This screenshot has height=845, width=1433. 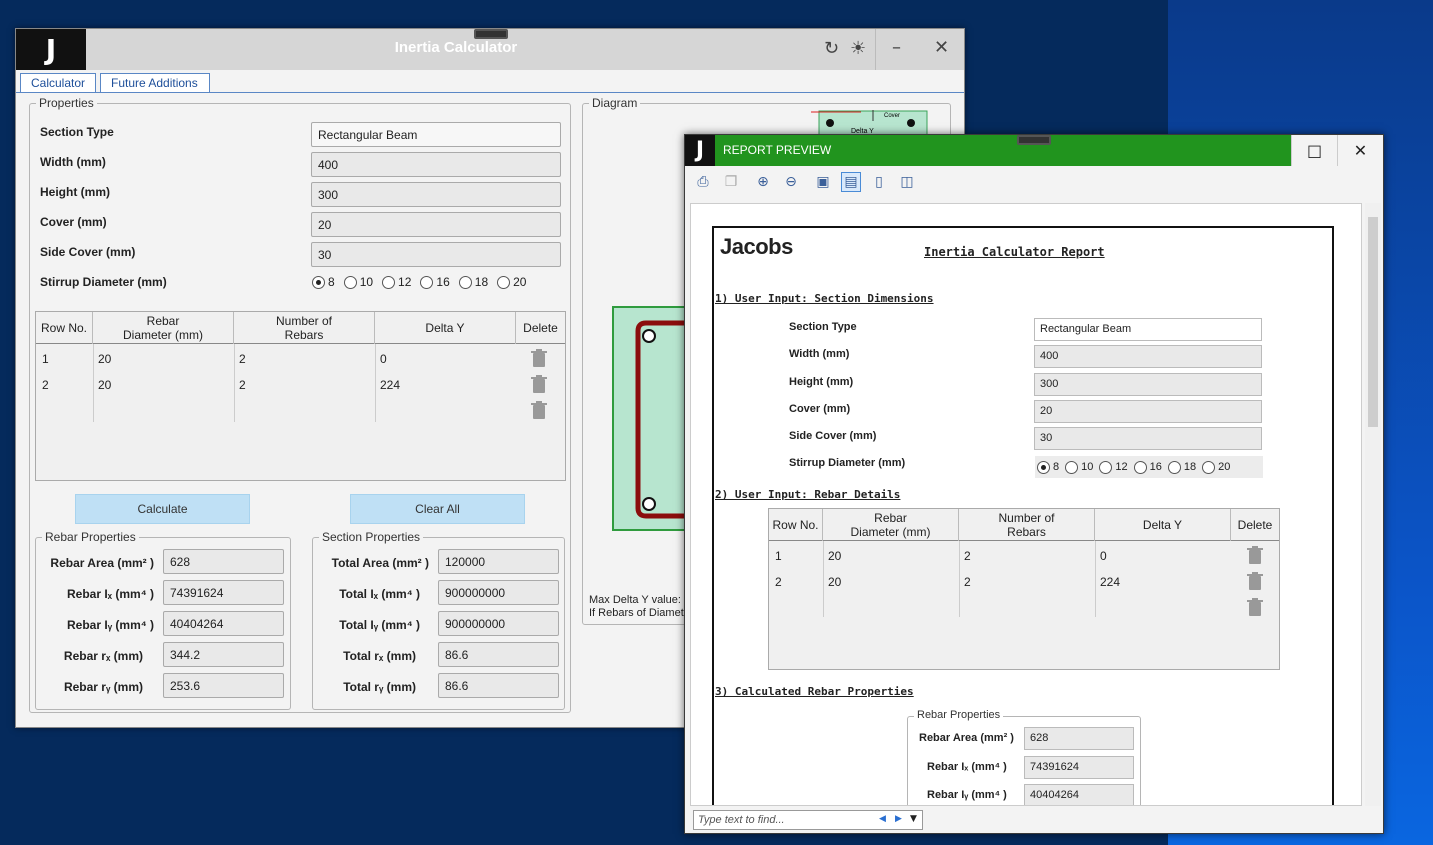 I want to click on whole-page-icon: ▯, so click(x=879, y=182).